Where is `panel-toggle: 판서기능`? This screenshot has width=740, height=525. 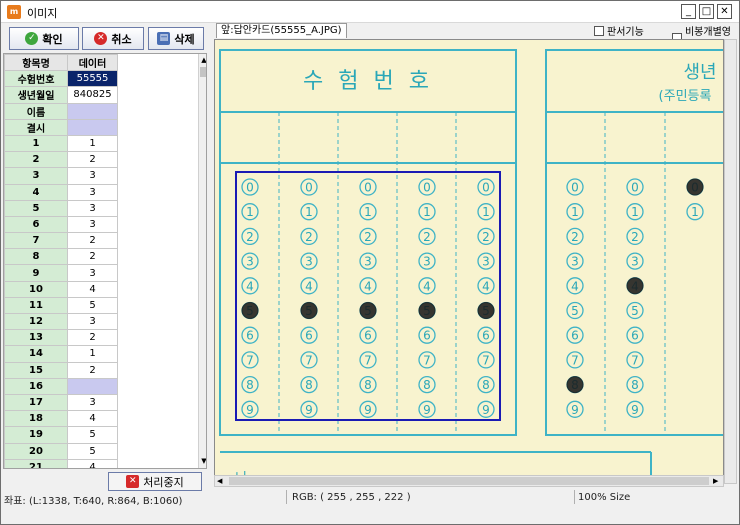
panel-toggle: 판서기능 is located at coordinates (619, 30).